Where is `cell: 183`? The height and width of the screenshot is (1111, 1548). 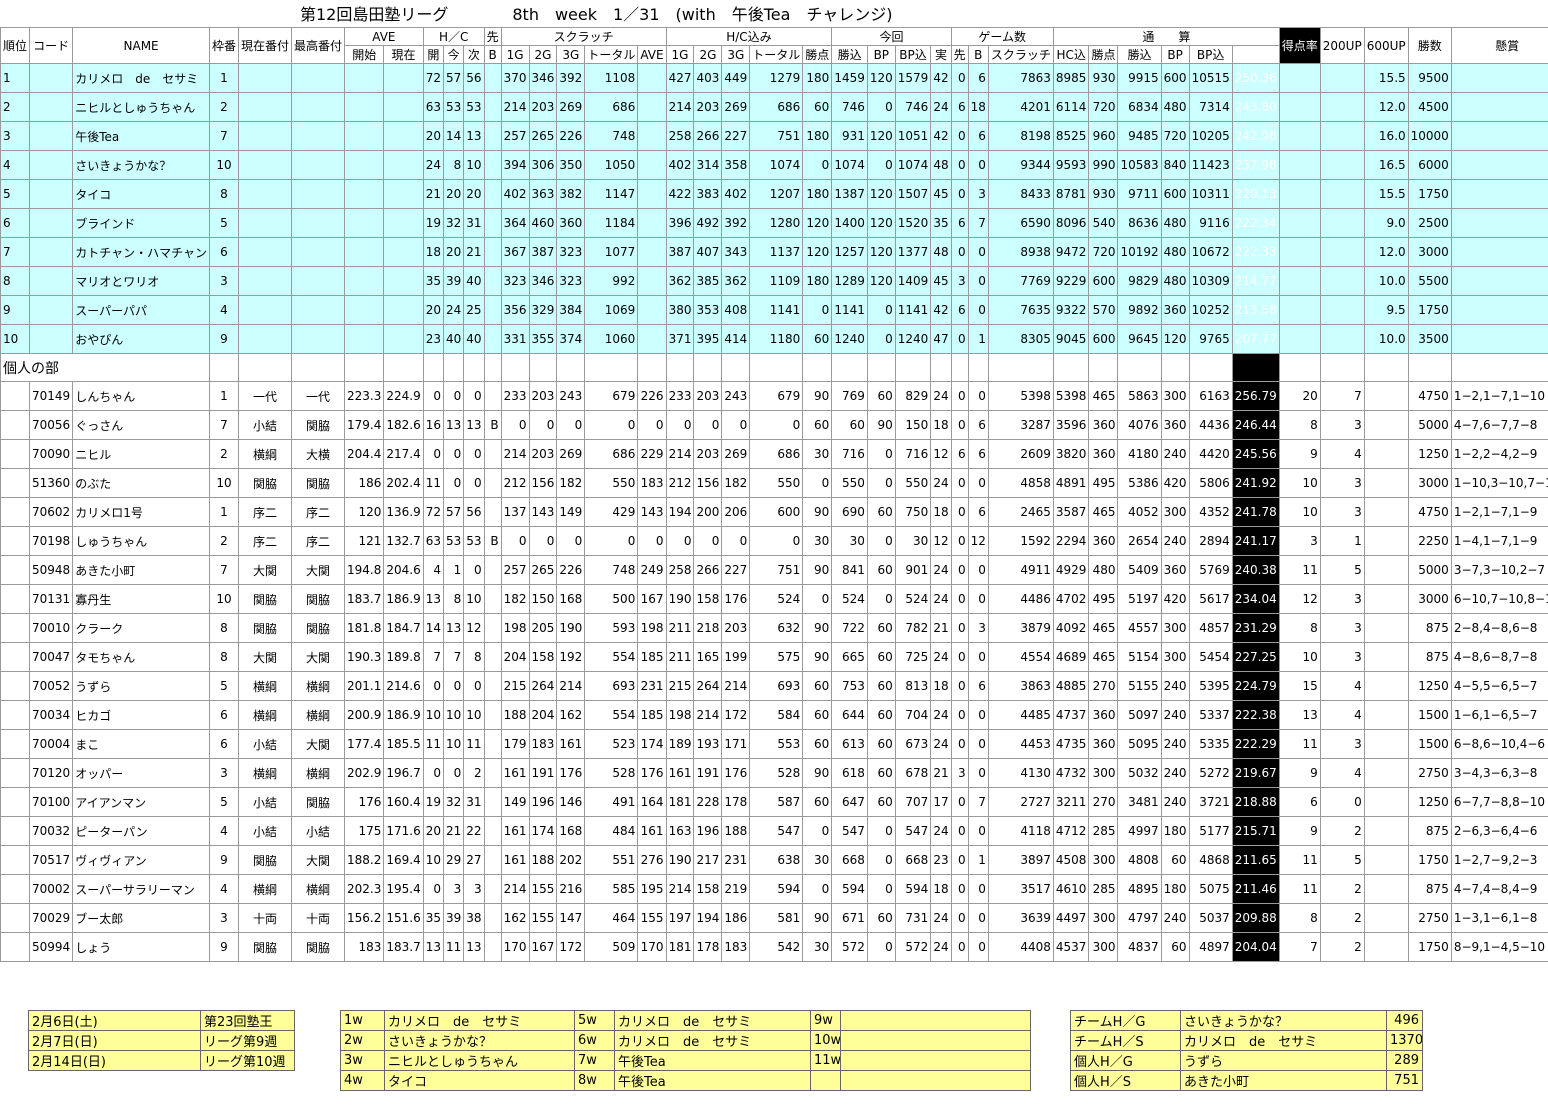 cell: 183 is located at coordinates (364, 947).